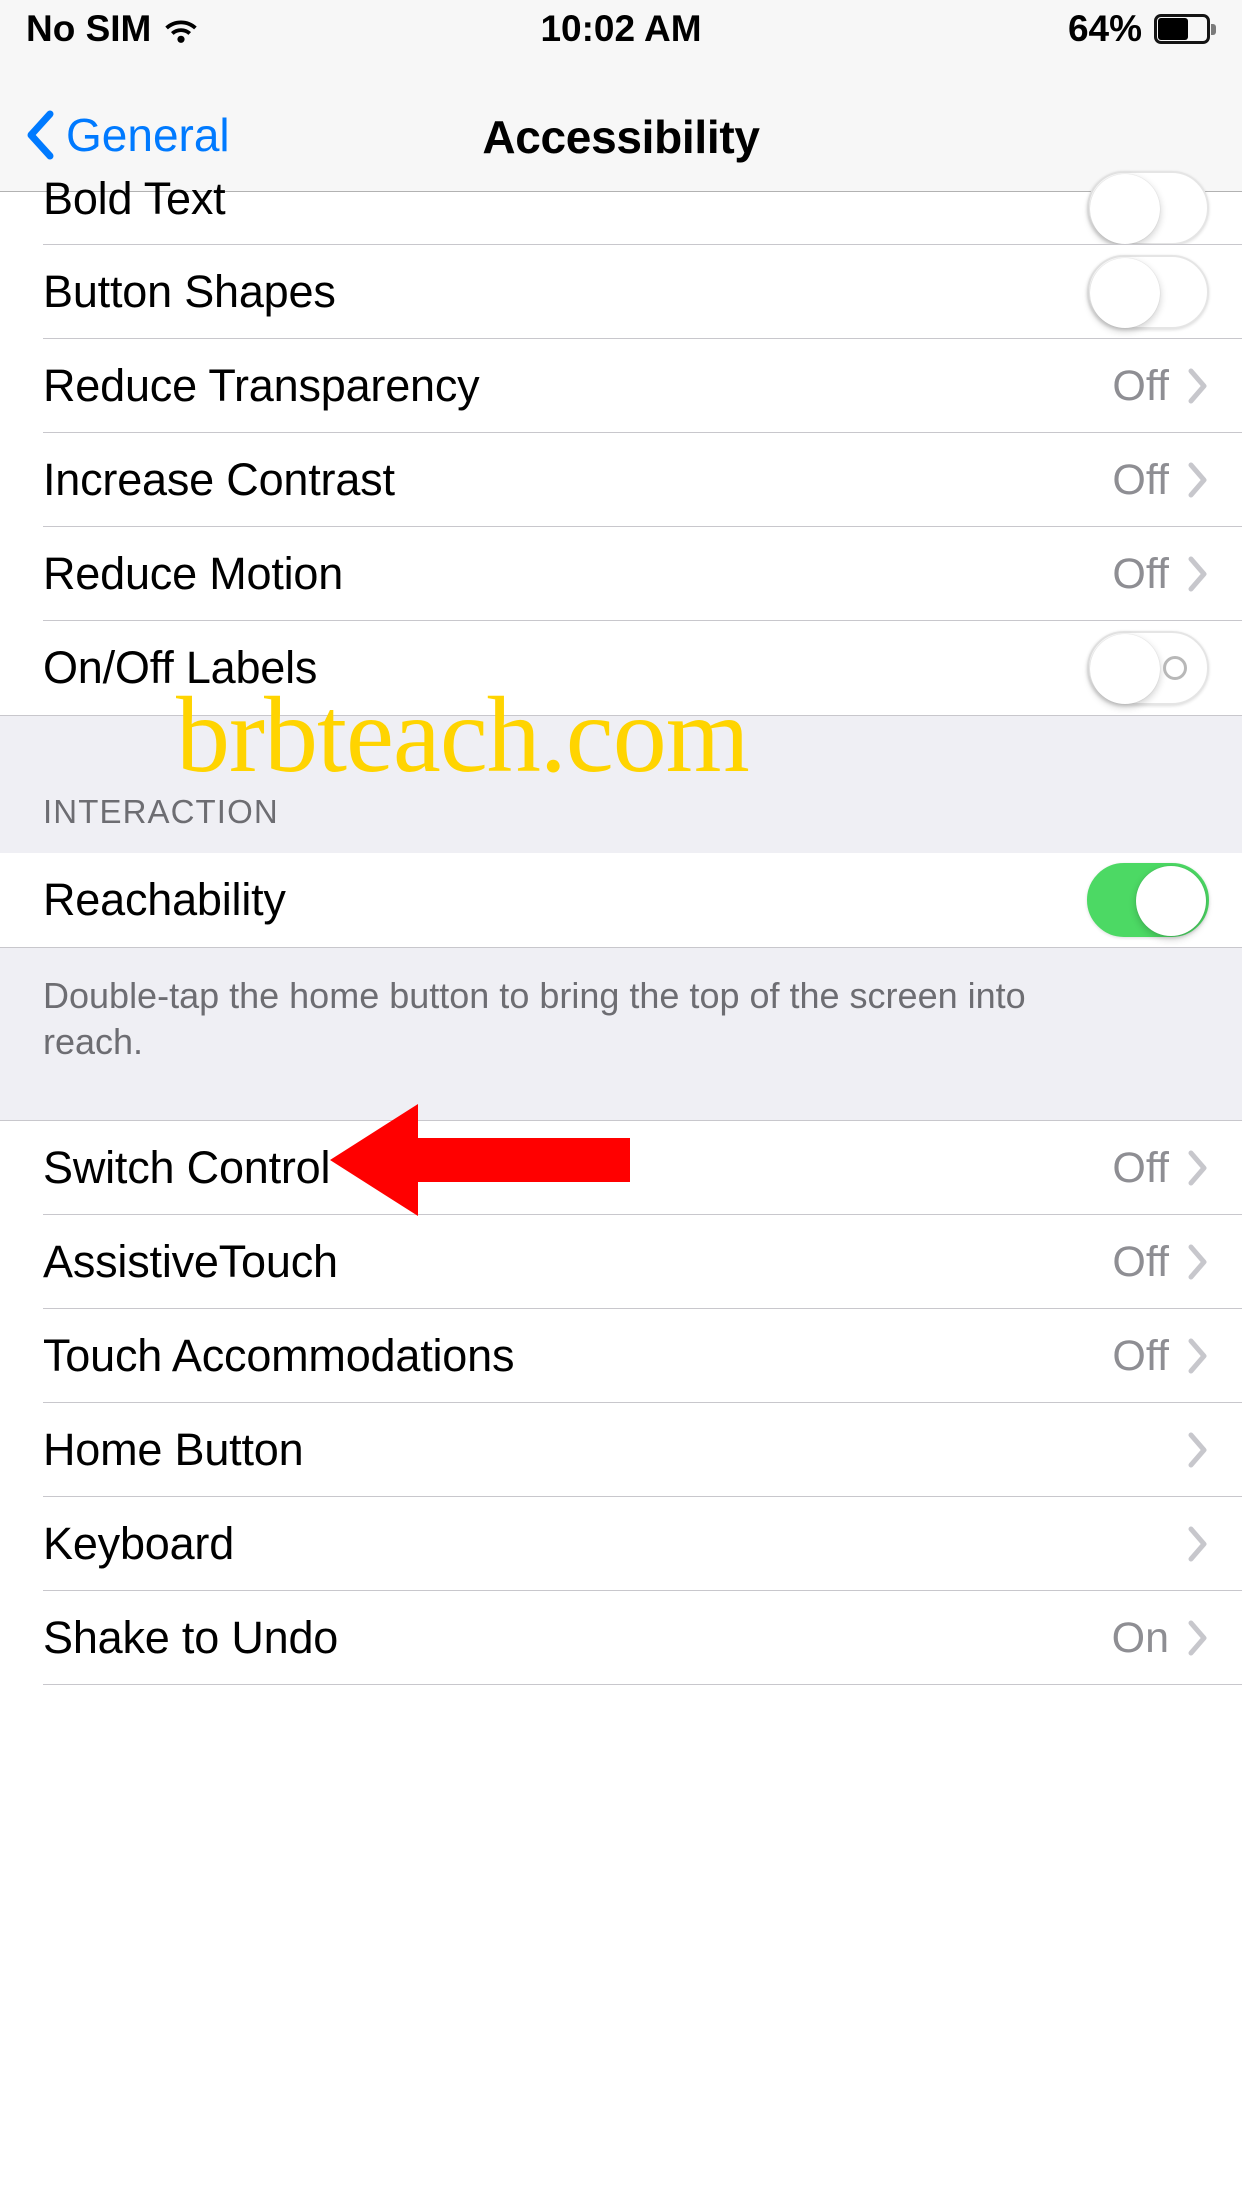 The height and width of the screenshot is (2208, 1242). Describe the element at coordinates (164, 899) in the screenshot. I see `row-label: Reachability` at that location.